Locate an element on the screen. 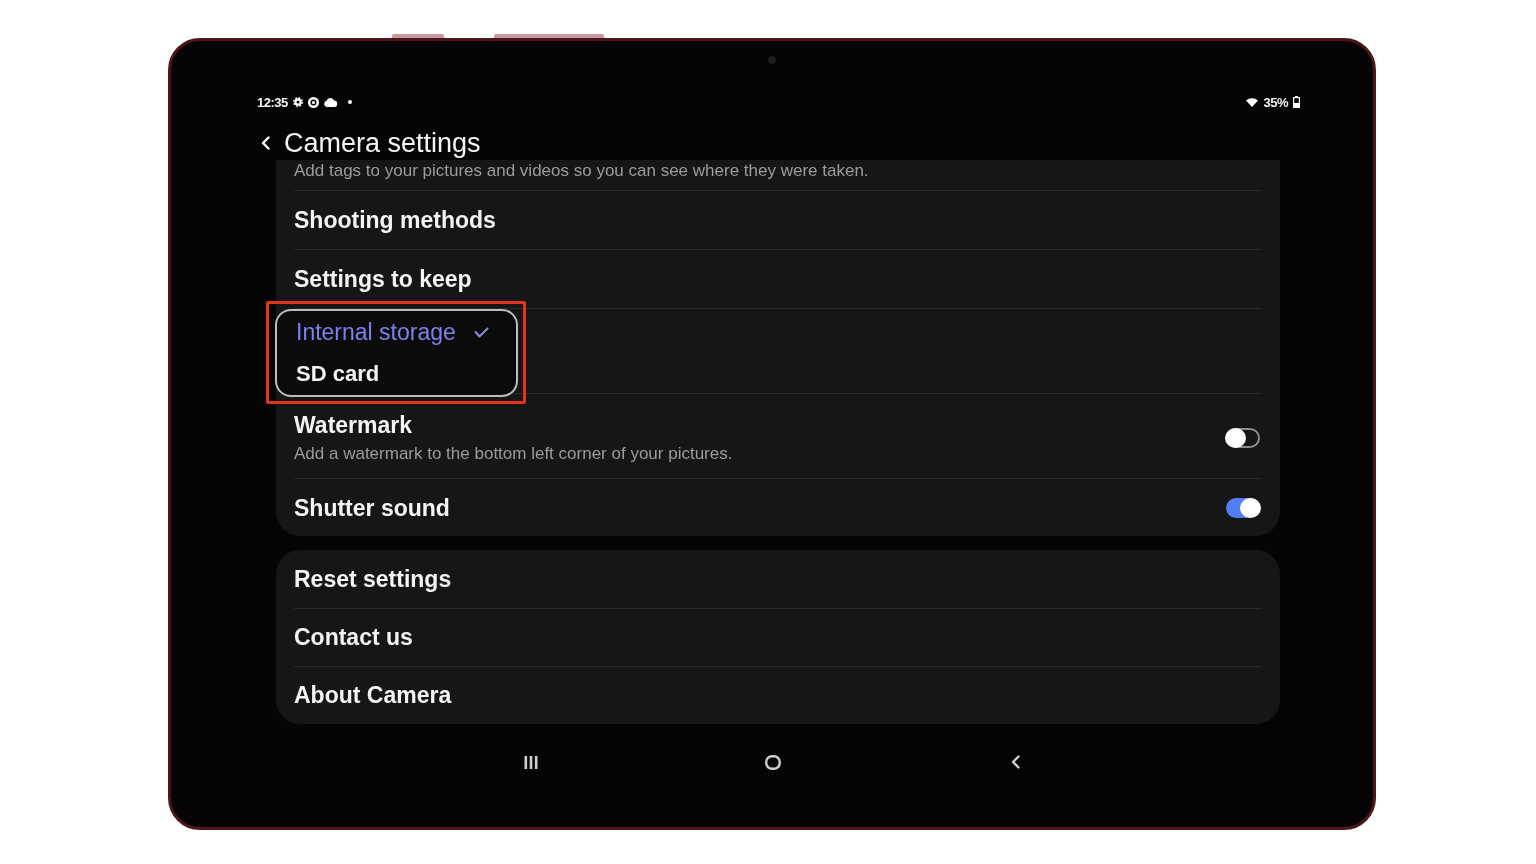  setting-description: Add tags to your pictures and videos so you can see where they were taken. is located at coordinates (581, 171).